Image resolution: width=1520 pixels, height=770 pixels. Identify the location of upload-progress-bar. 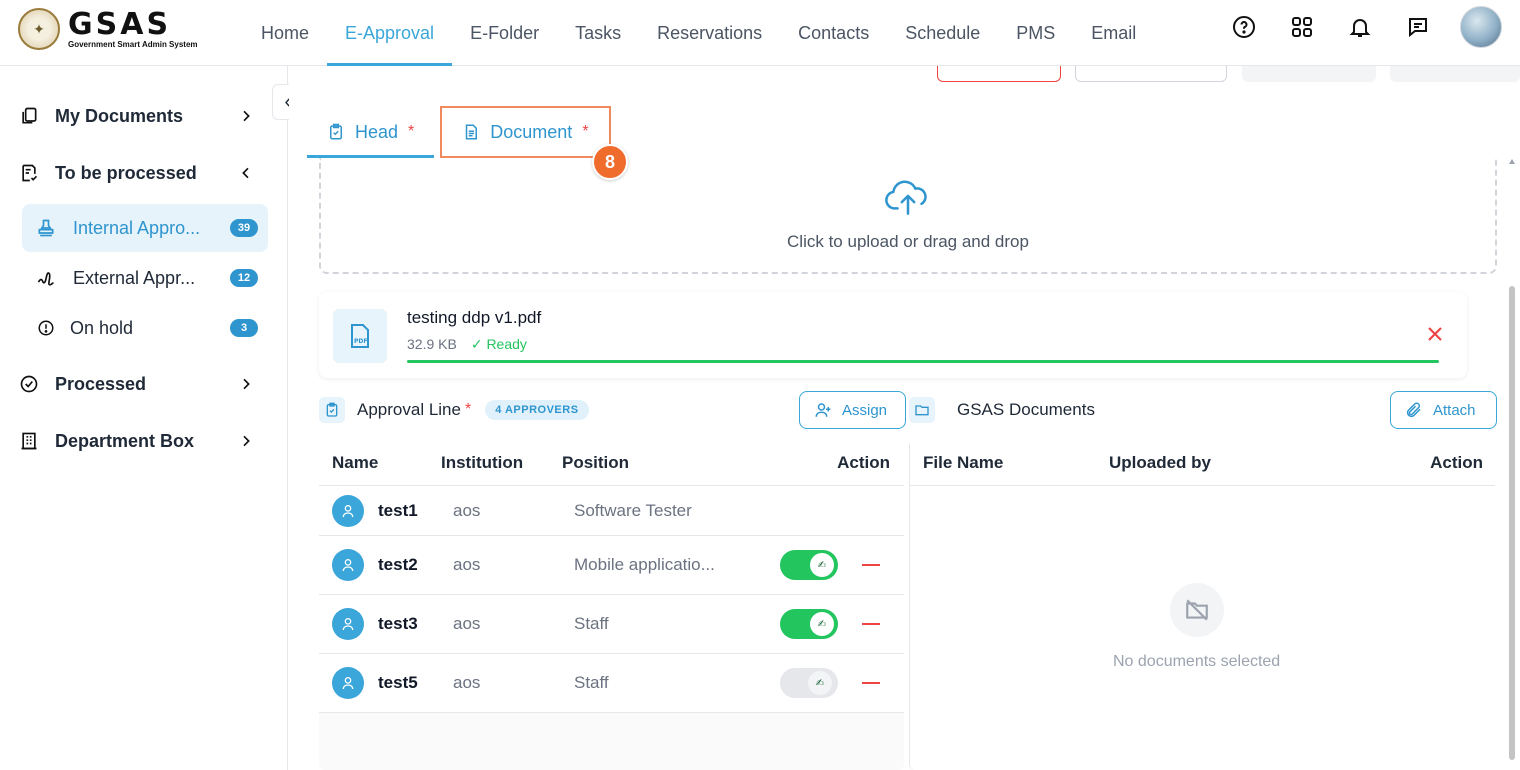
(923, 361).